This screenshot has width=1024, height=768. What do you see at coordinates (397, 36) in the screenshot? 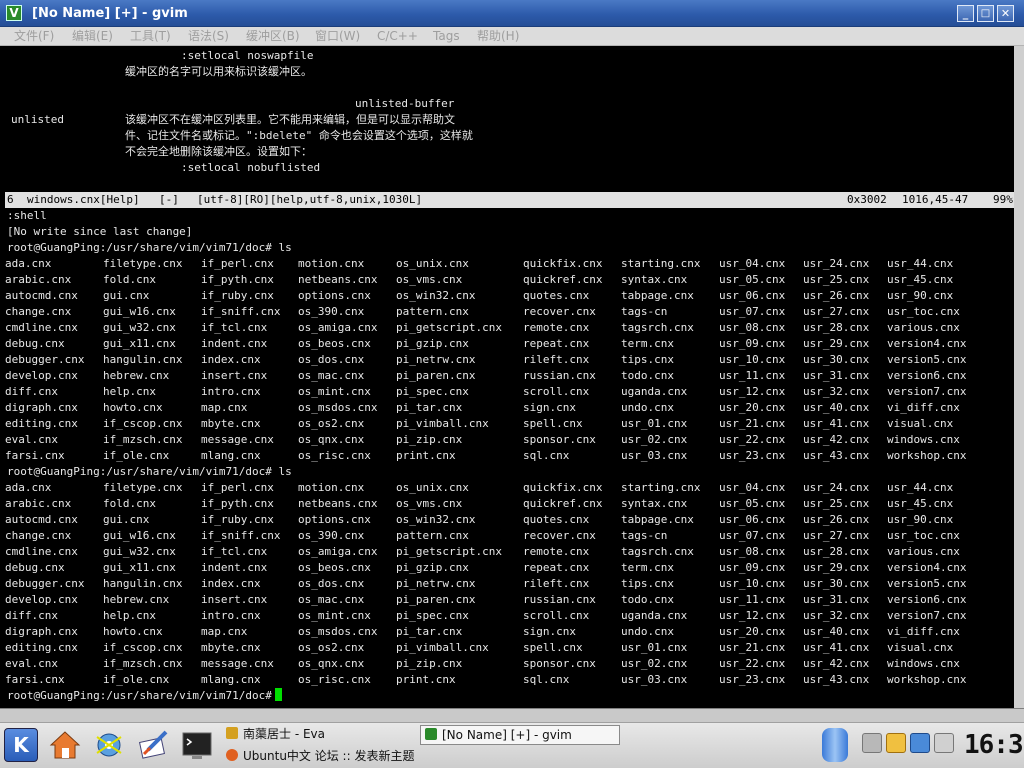
I see `menu-cpp: C/C++` at bounding box center [397, 36].